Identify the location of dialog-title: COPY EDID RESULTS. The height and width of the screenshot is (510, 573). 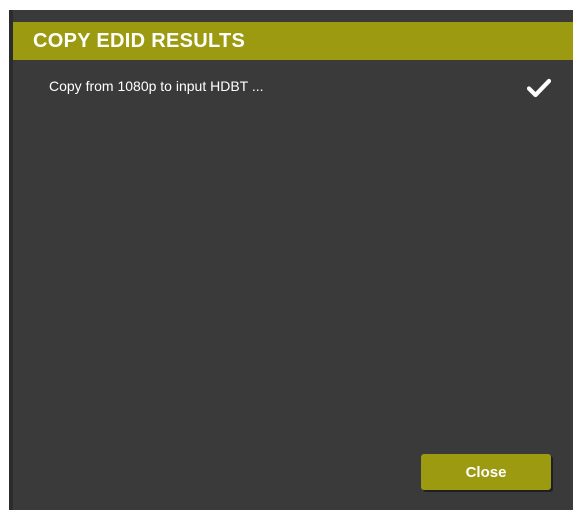
(139, 40).